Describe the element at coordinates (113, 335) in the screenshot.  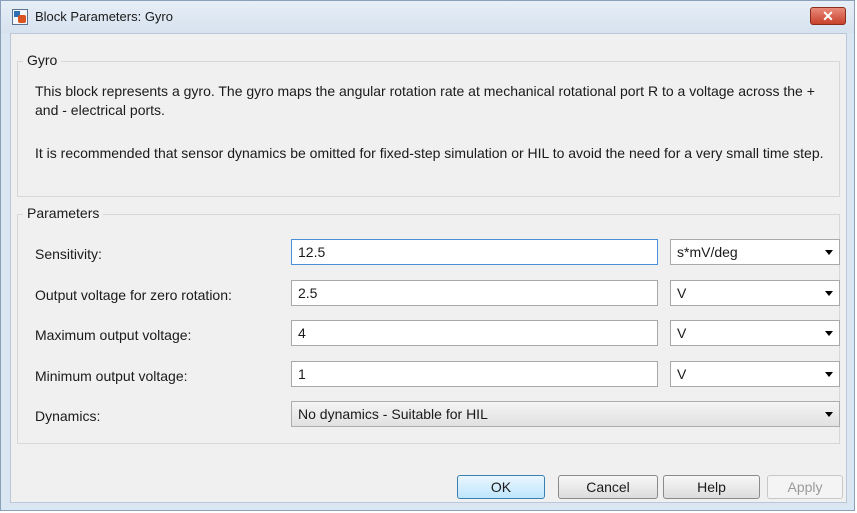
I see `max-output-voltage-label: Maximum output voltage:` at that location.